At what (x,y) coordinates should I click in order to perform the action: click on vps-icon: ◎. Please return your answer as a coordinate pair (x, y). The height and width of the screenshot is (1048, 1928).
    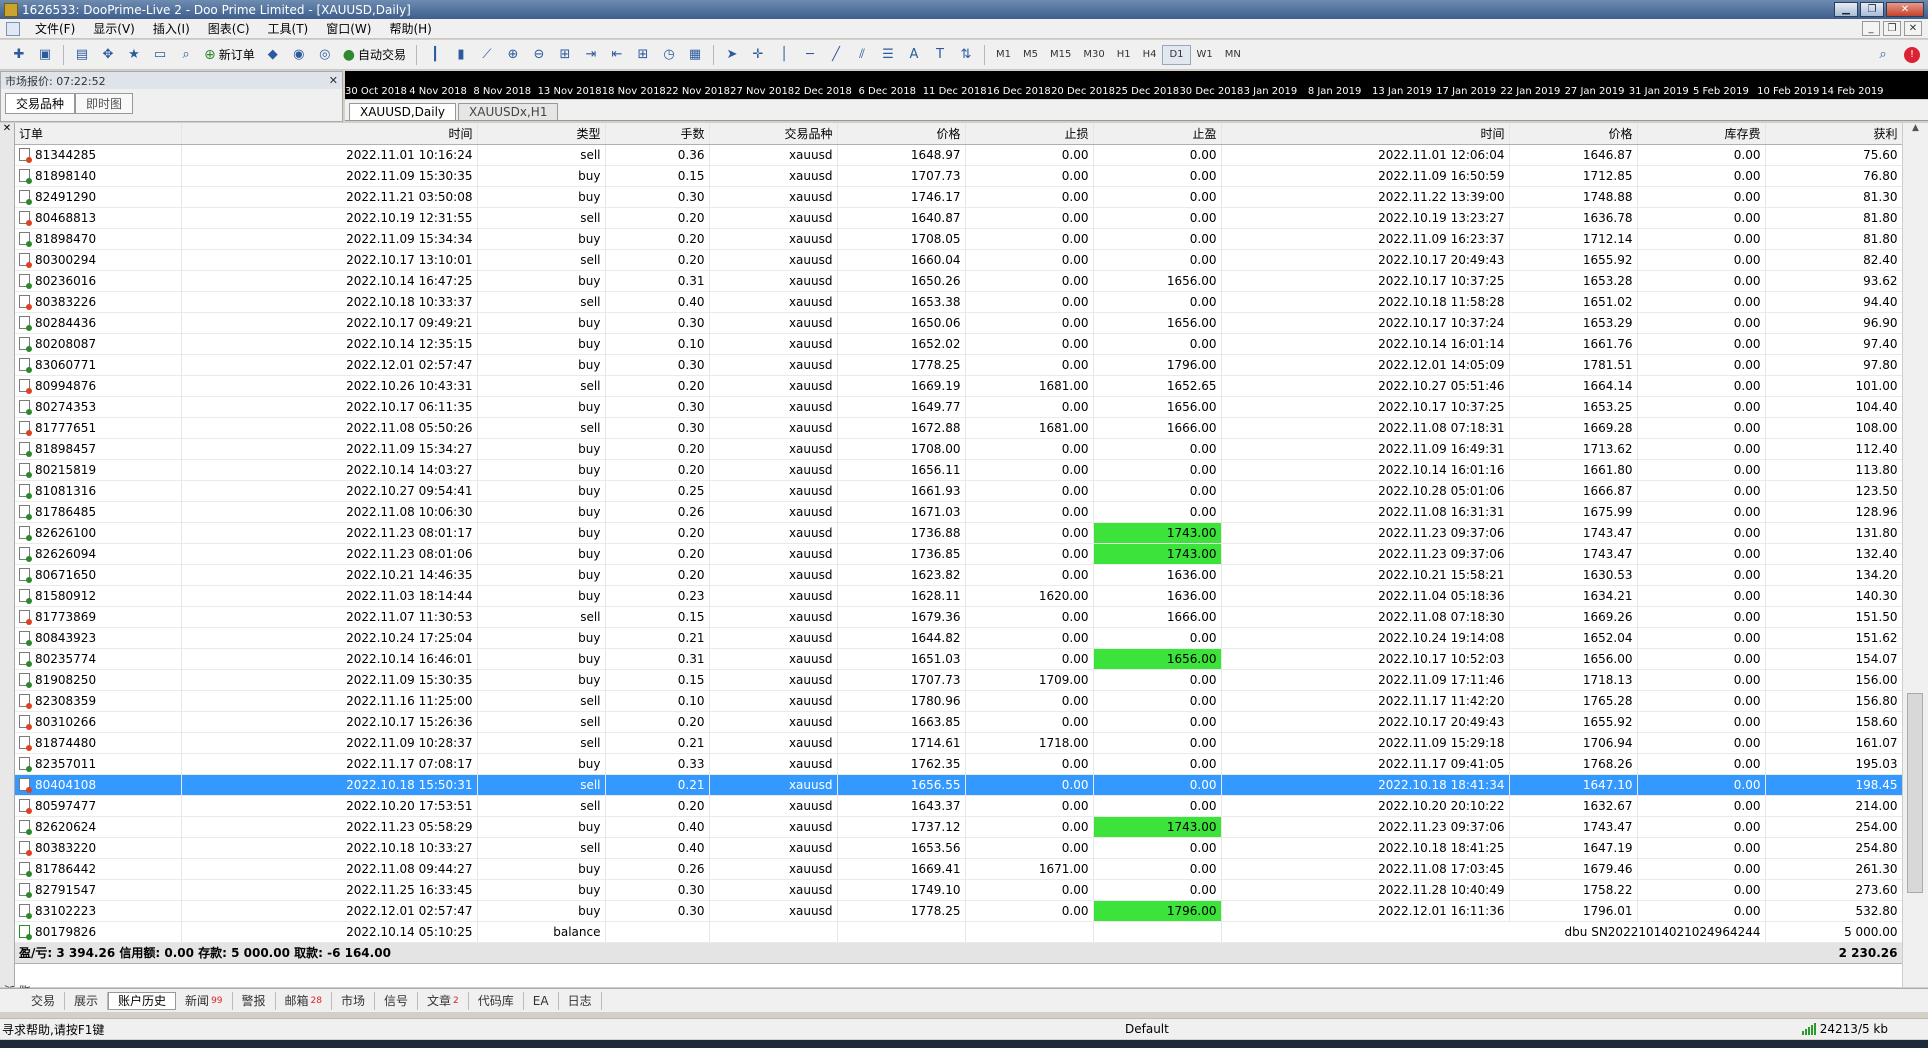
    Looking at the image, I should click on (325, 55).